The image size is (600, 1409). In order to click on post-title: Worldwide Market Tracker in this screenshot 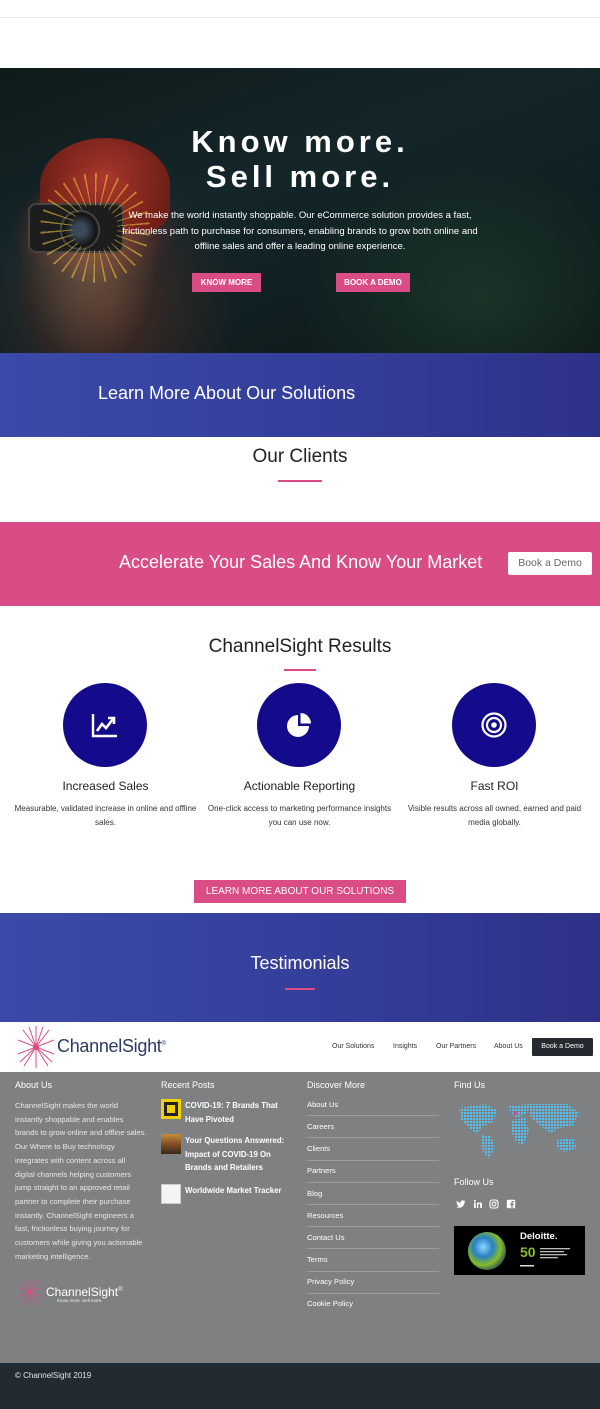, I will do `click(241, 1191)`.